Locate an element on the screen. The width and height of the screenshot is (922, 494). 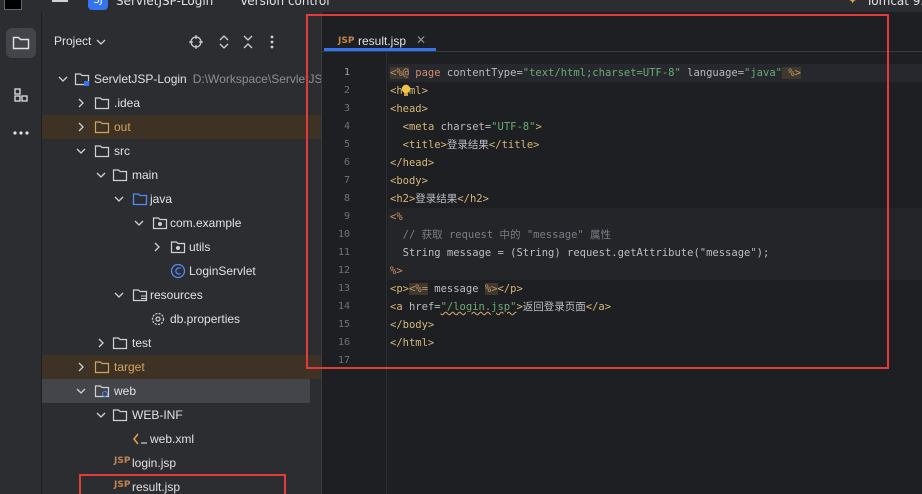
tree-item-label: LoginServlet is located at coordinates (222, 271).